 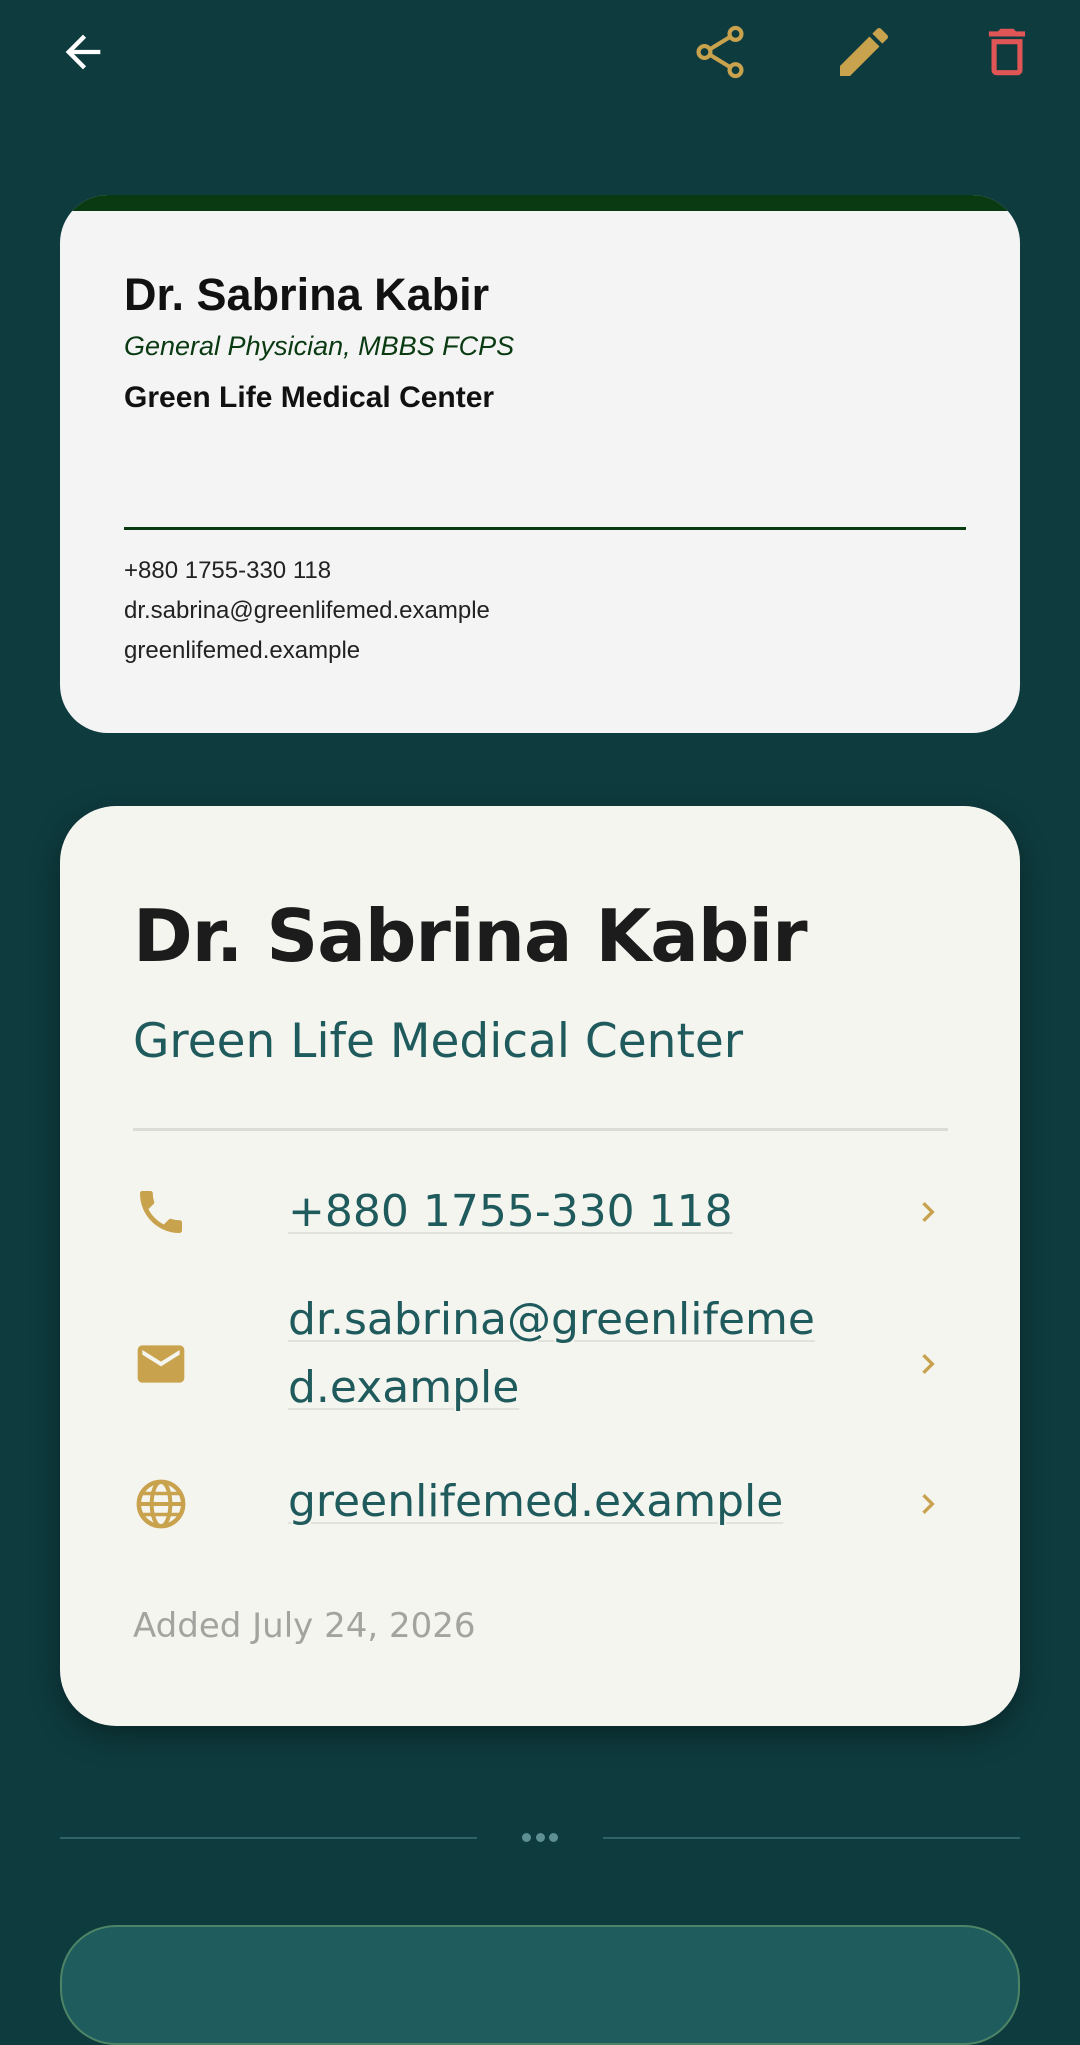 I want to click on pencil-icon, so click(x=864, y=51).